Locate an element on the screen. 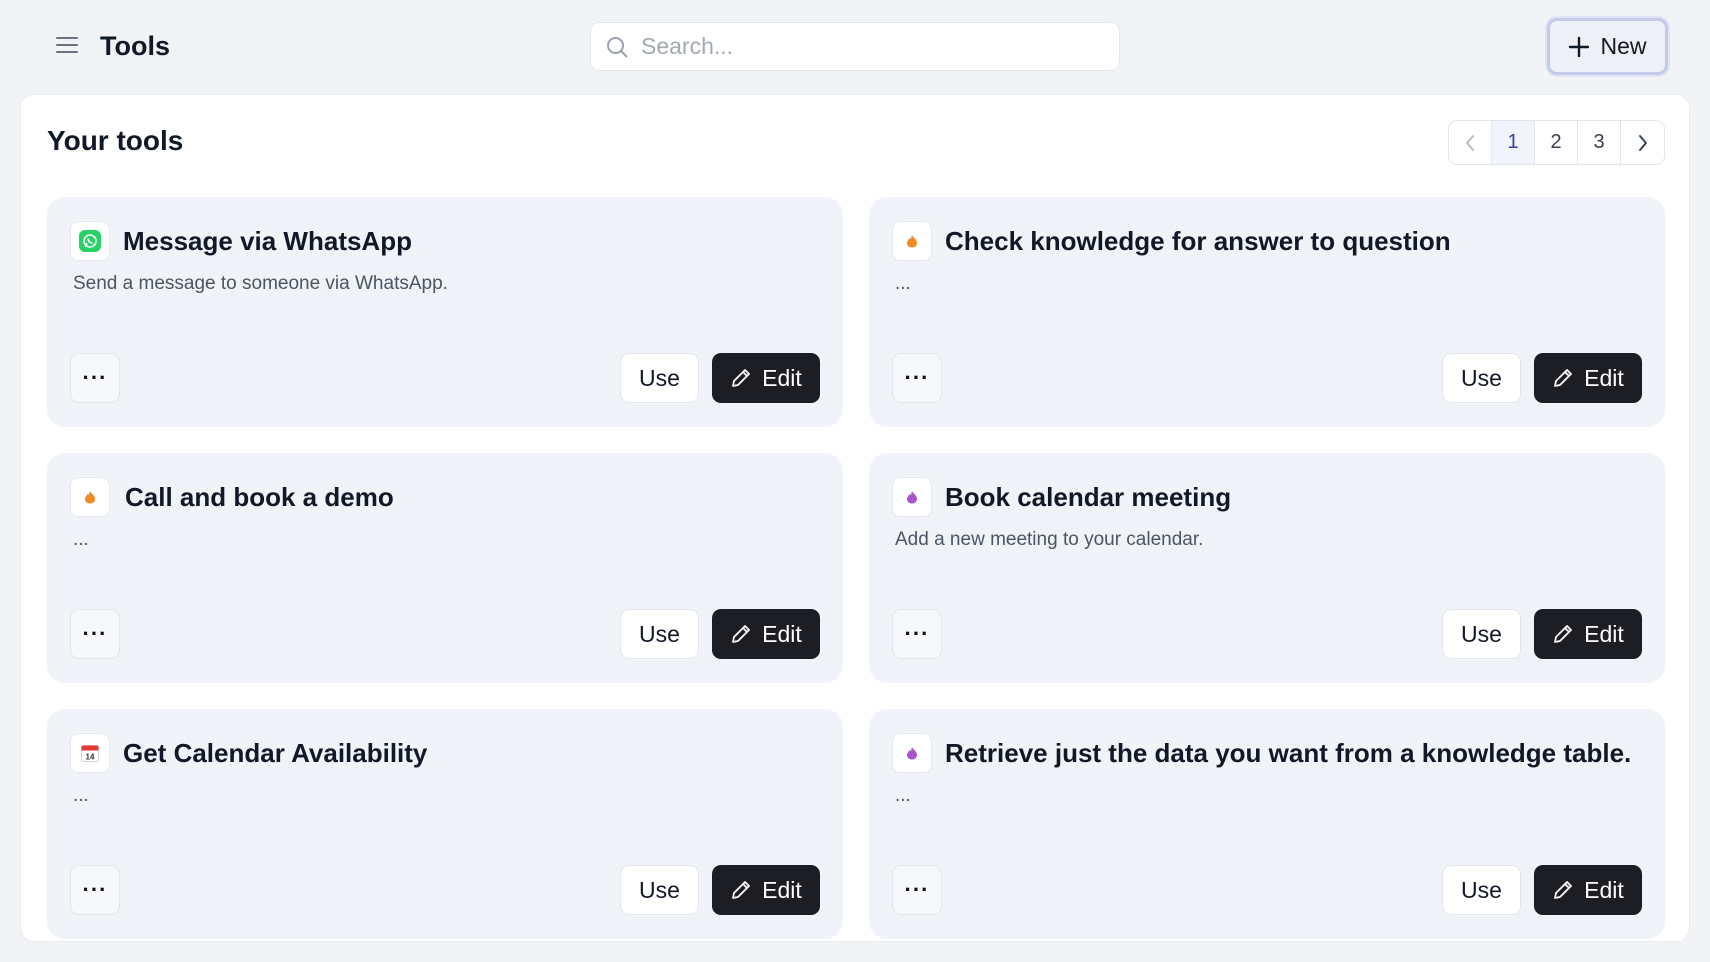 The image size is (1710, 962). new-tool-button: New is located at coordinates (1607, 46).